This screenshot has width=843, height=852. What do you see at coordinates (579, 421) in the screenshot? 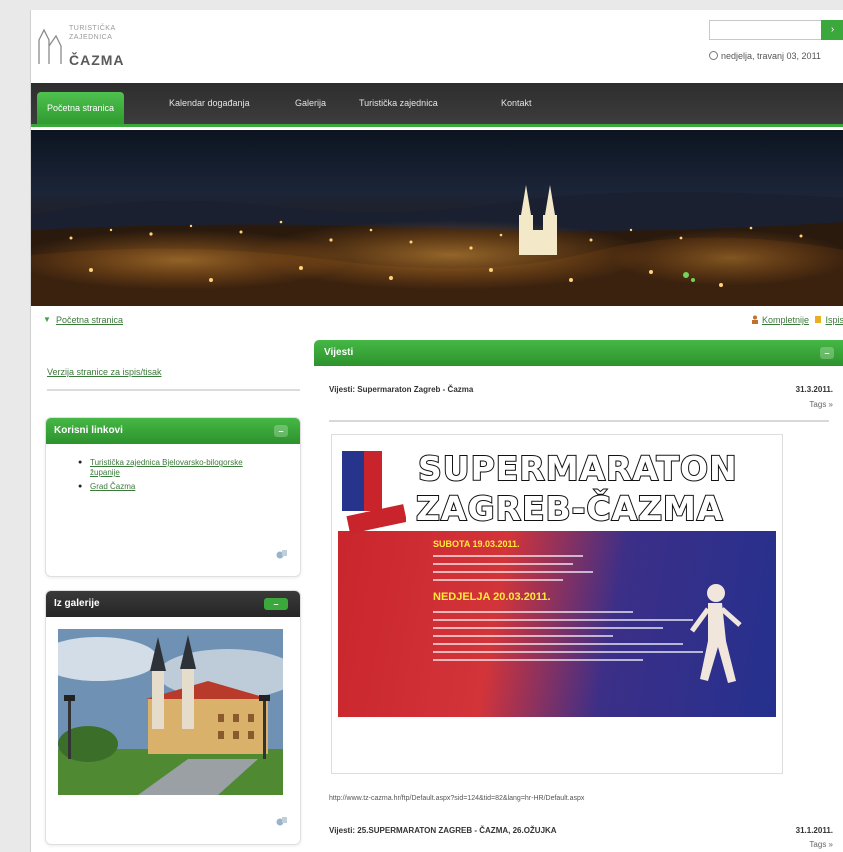
I see `news-divider` at bounding box center [579, 421].